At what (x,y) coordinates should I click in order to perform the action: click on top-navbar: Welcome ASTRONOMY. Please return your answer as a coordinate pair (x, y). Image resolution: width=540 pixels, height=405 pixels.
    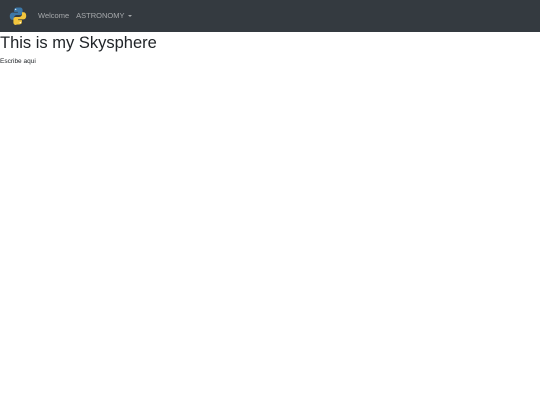
    Looking at the image, I should click on (270, 16).